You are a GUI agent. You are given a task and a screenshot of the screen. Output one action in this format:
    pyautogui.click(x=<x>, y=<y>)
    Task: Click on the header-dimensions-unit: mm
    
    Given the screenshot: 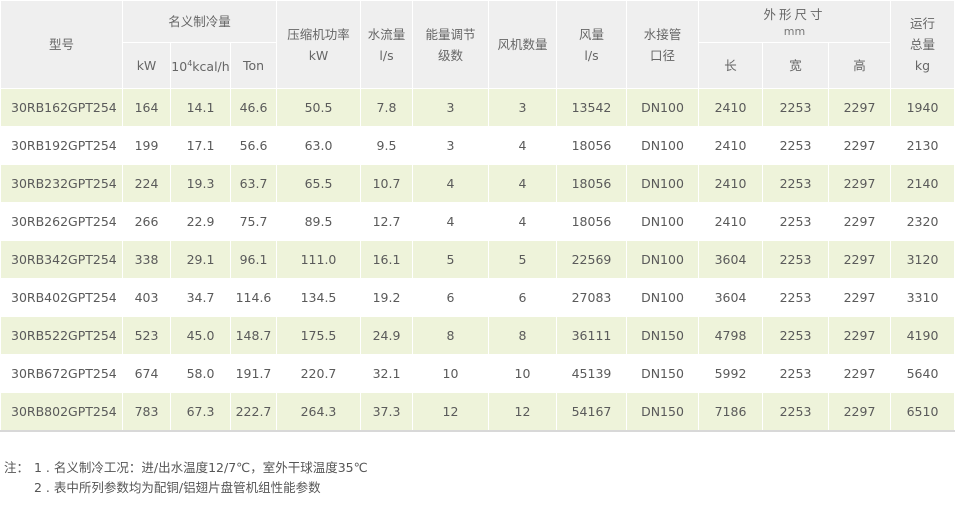 What is the action you would take?
    pyautogui.click(x=794, y=31)
    